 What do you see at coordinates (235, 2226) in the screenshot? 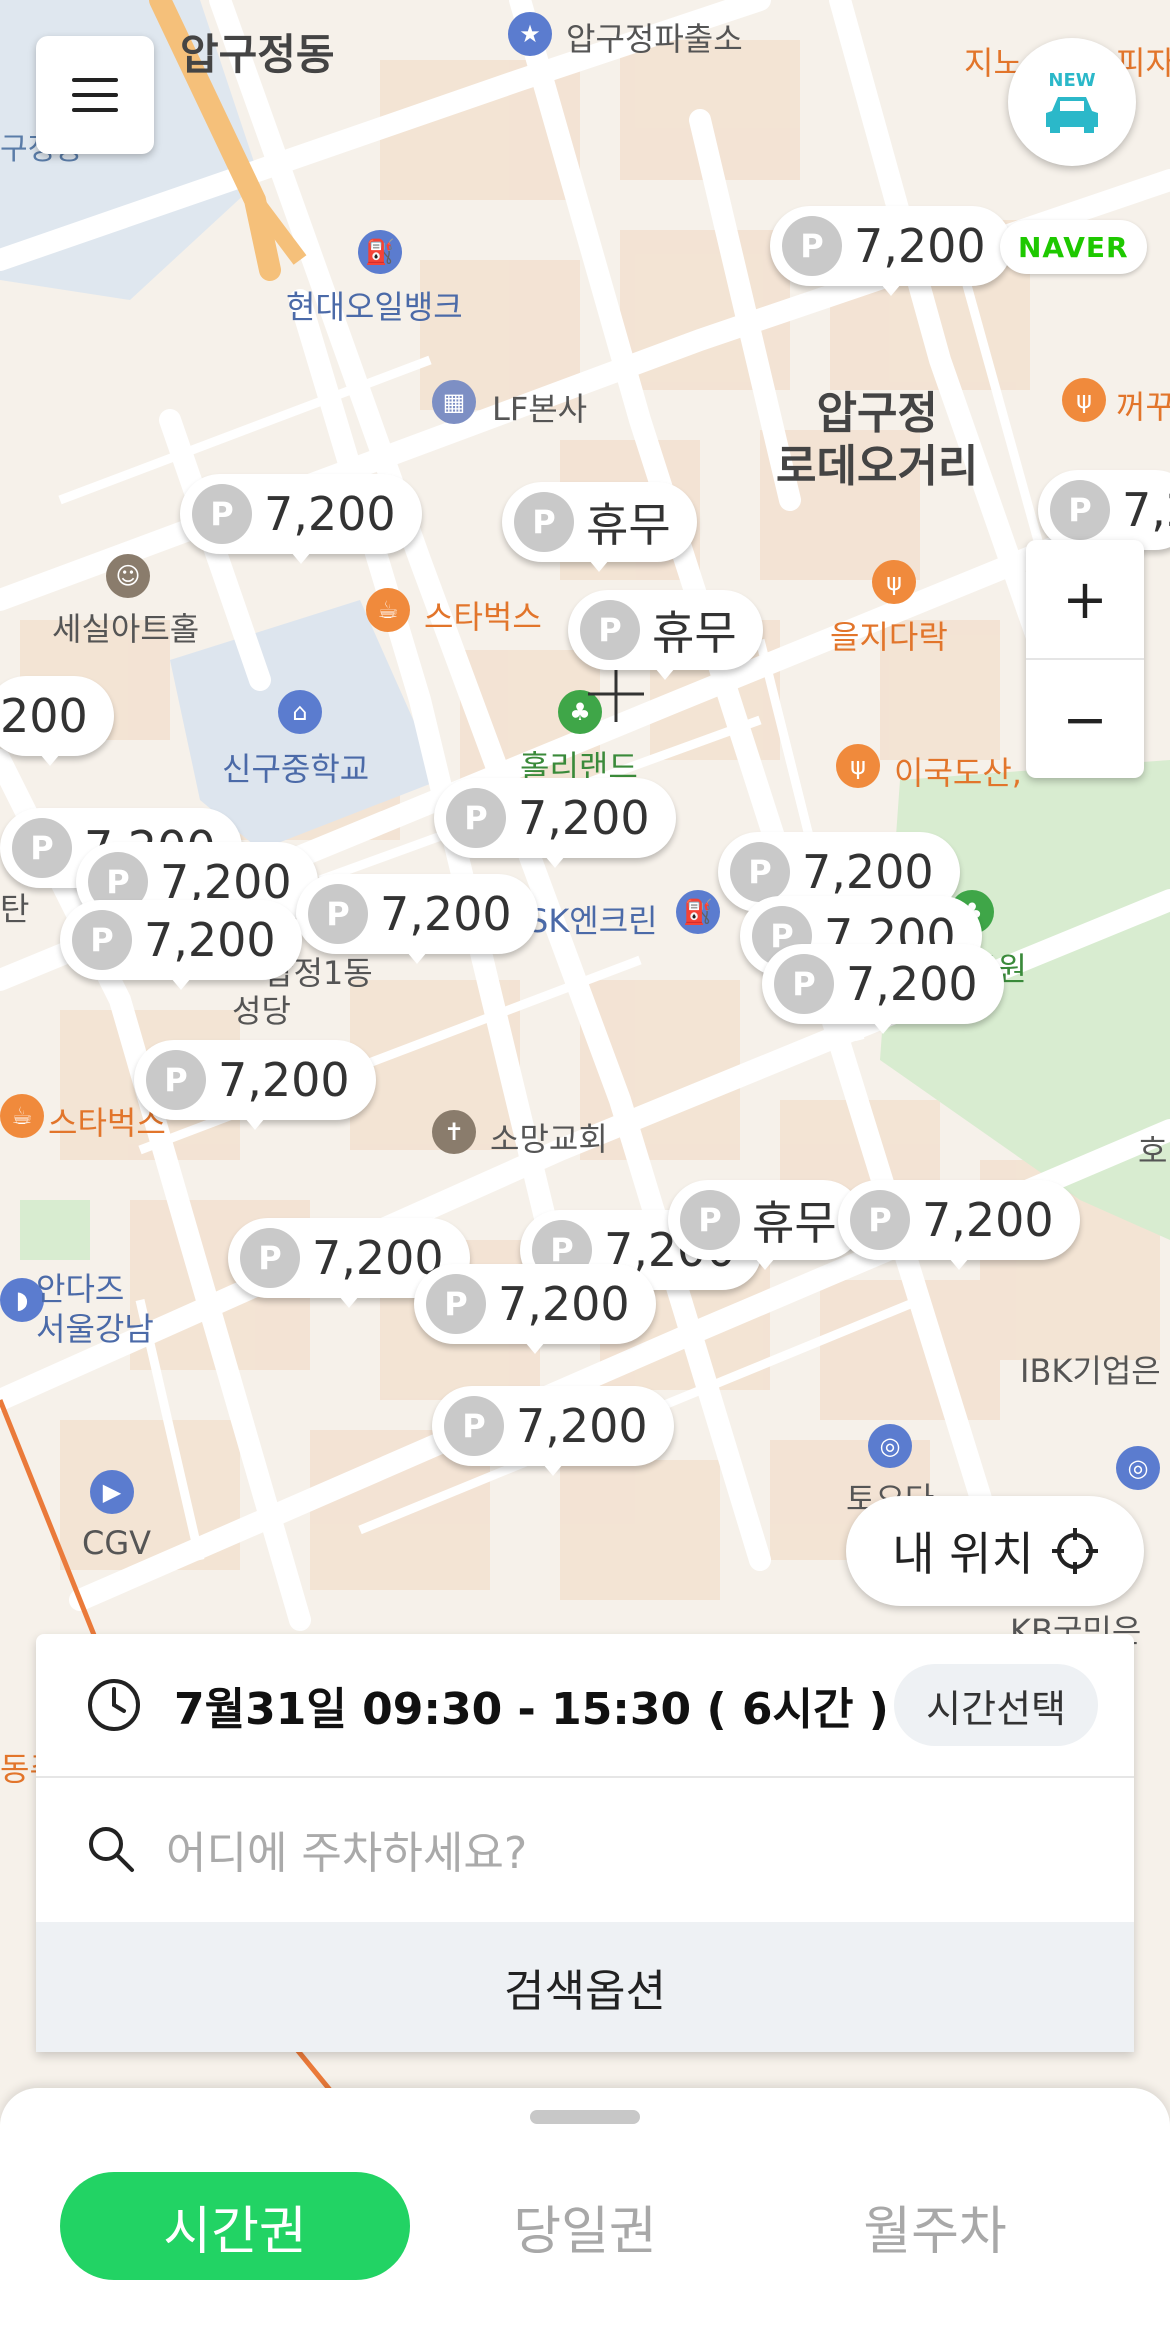
I see `tab-hourly: 시간권` at bounding box center [235, 2226].